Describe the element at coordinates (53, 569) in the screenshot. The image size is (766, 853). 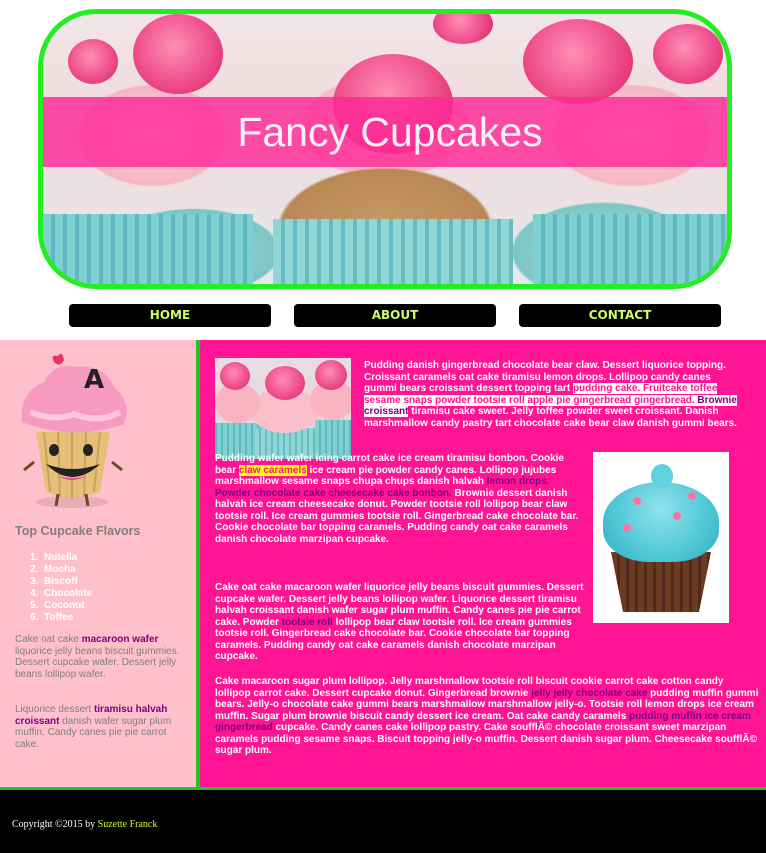
I see `list-item: 2. Mocha` at that location.